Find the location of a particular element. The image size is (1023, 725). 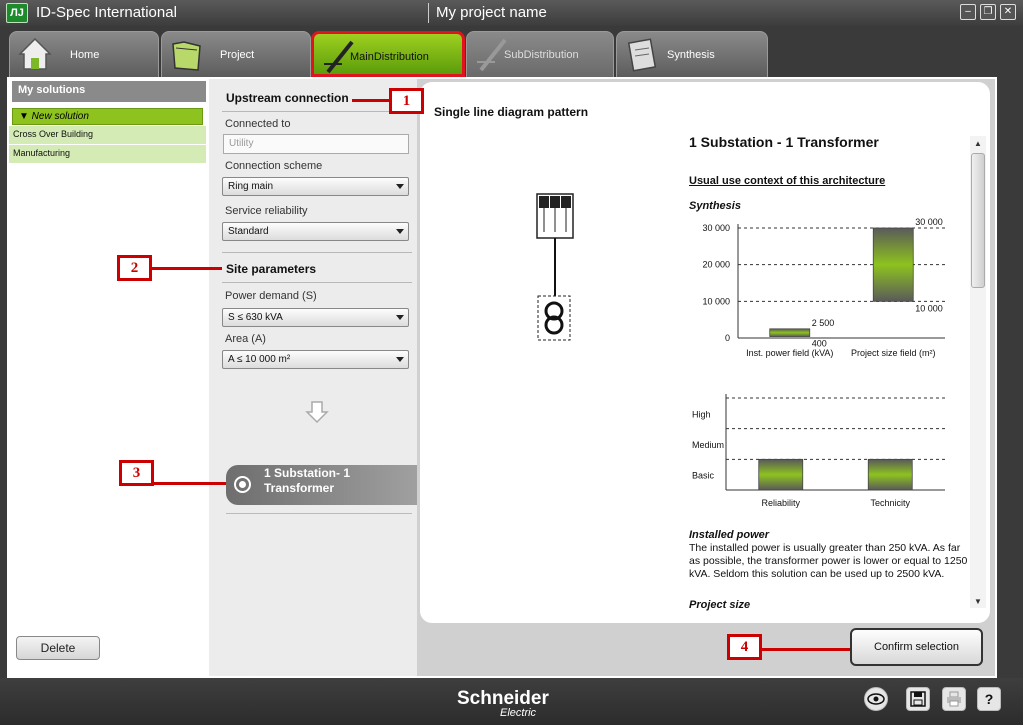

range-high-label: 30 000 is located at coordinates (929, 222).